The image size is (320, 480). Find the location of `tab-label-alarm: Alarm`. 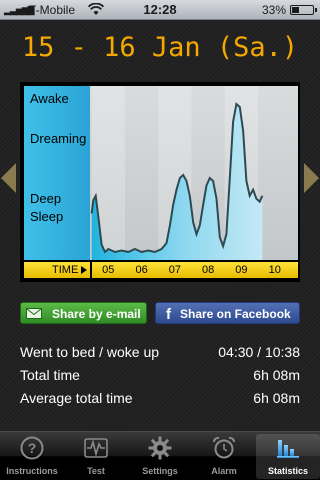

tab-label-alarm: Alarm is located at coordinates (224, 471).